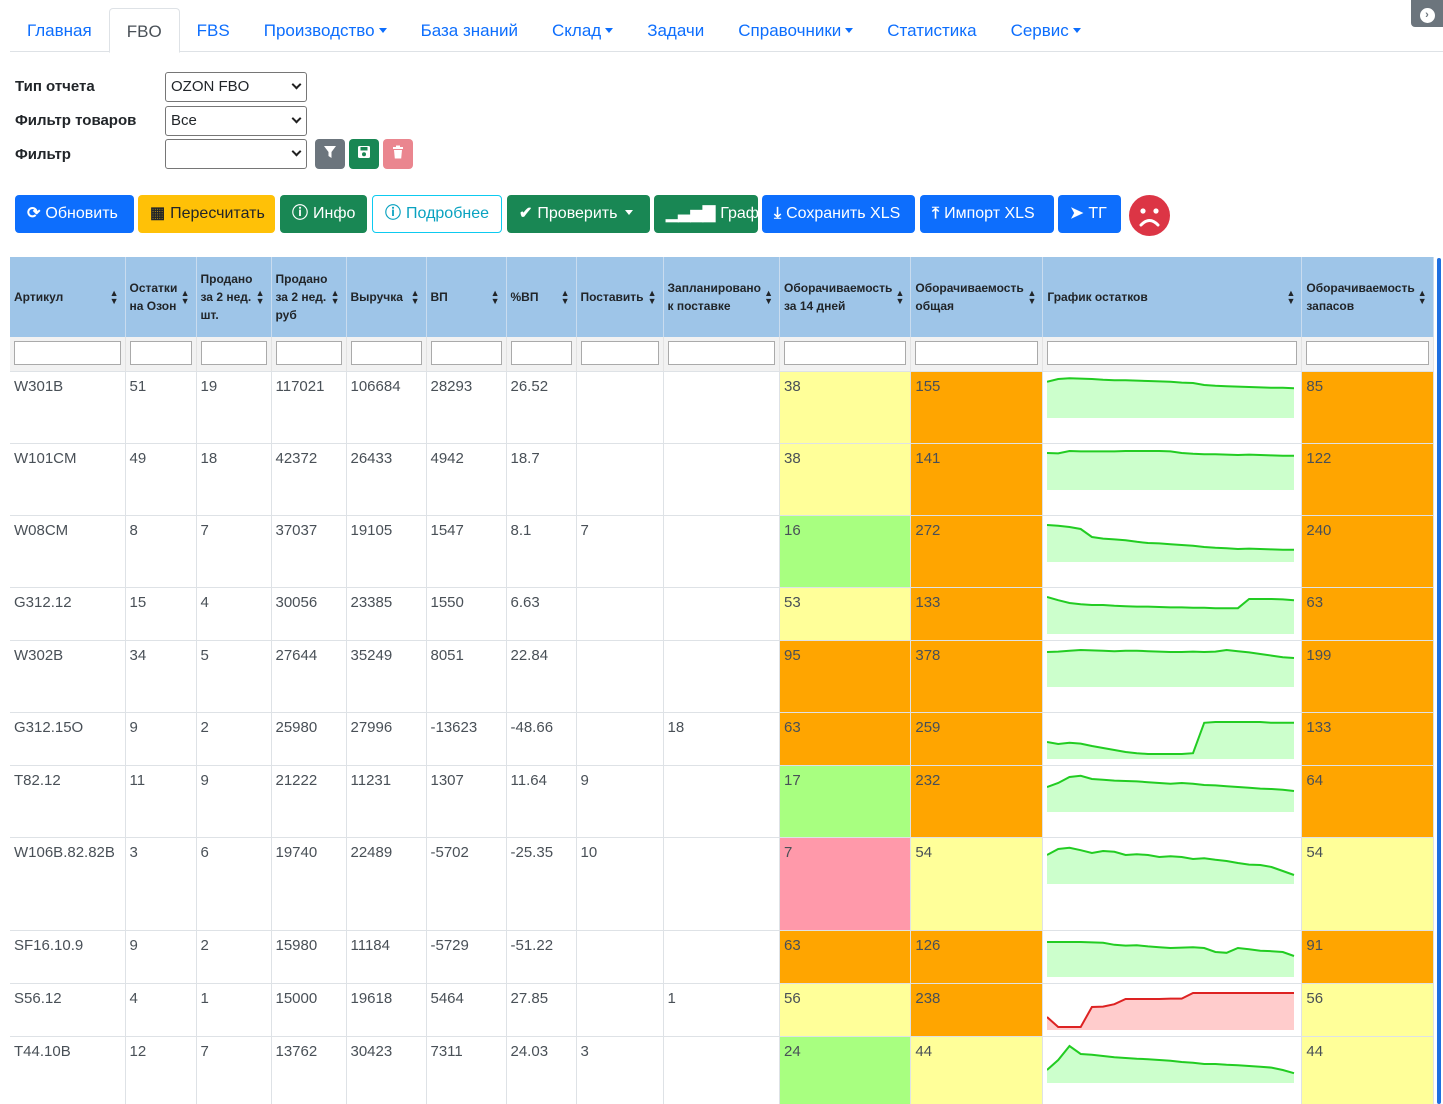 Image resolution: width=1443 pixels, height=1104 pixels. What do you see at coordinates (778, 213) in the screenshot?
I see `download-icon: ⤓` at bounding box center [778, 213].